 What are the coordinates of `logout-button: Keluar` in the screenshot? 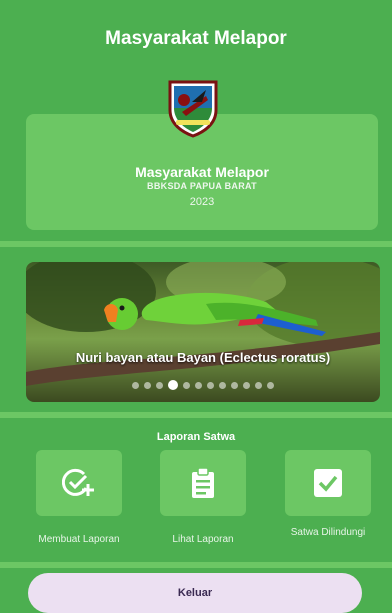 It's located at (195, 593).